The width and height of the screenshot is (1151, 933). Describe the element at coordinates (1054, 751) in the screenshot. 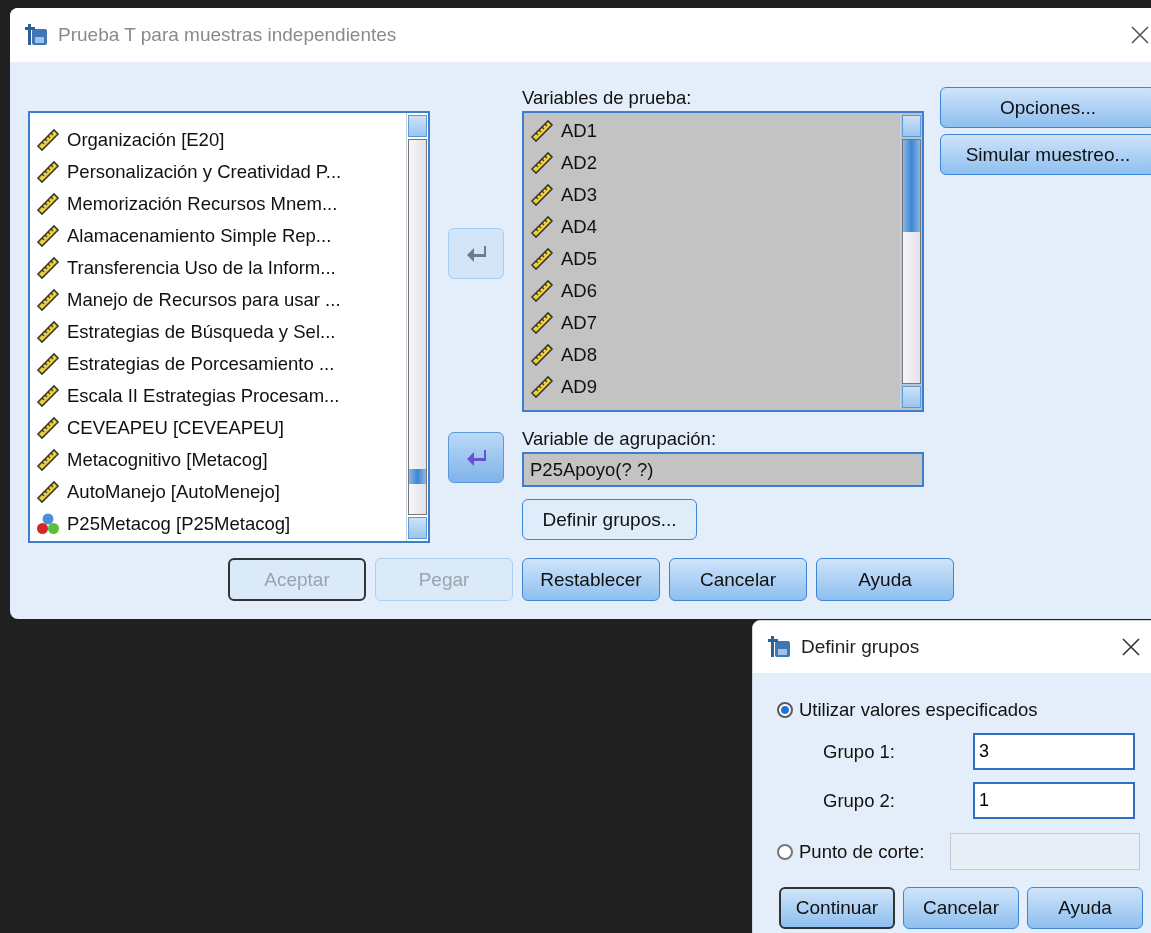

I see `input-field: 3` at that location.